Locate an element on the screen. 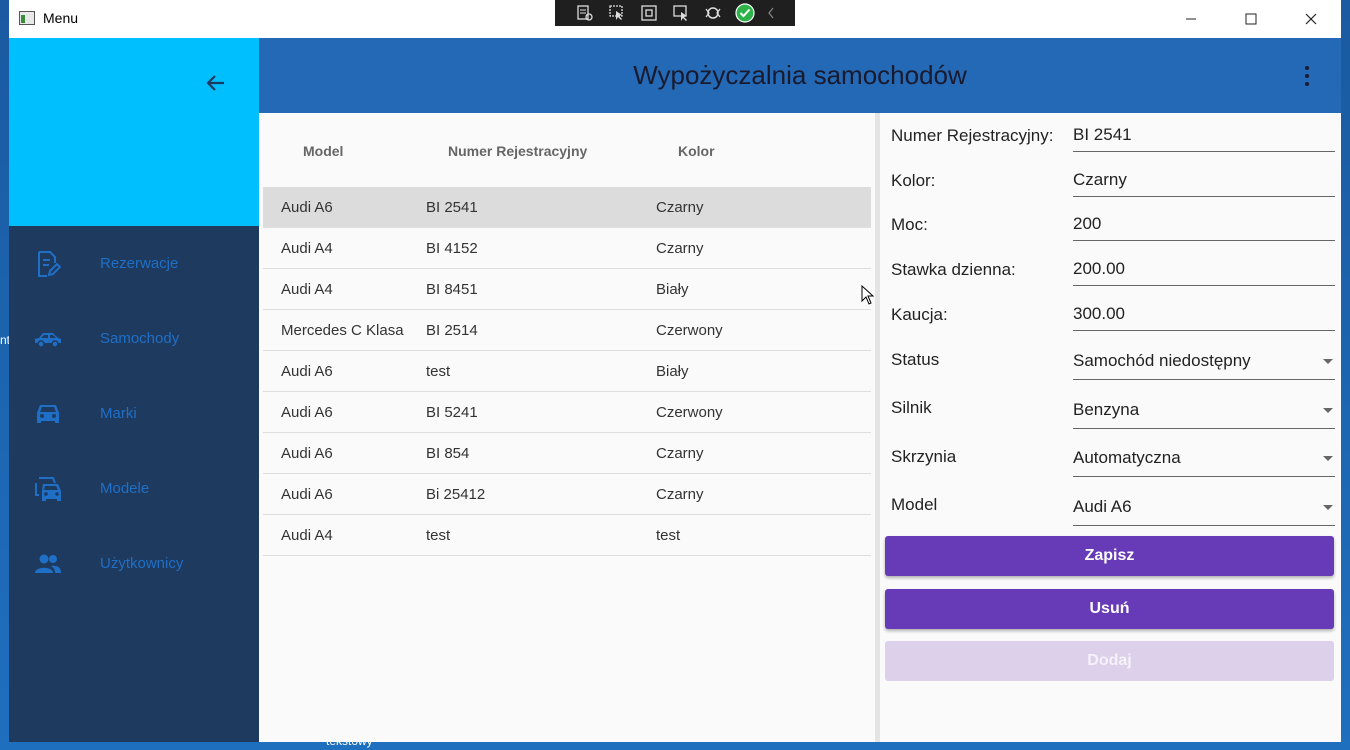 Image resolution: width=1350 pixels, height=750 pixels. gearbox-select: Automatyczna is located at coordinates (1204, 462).